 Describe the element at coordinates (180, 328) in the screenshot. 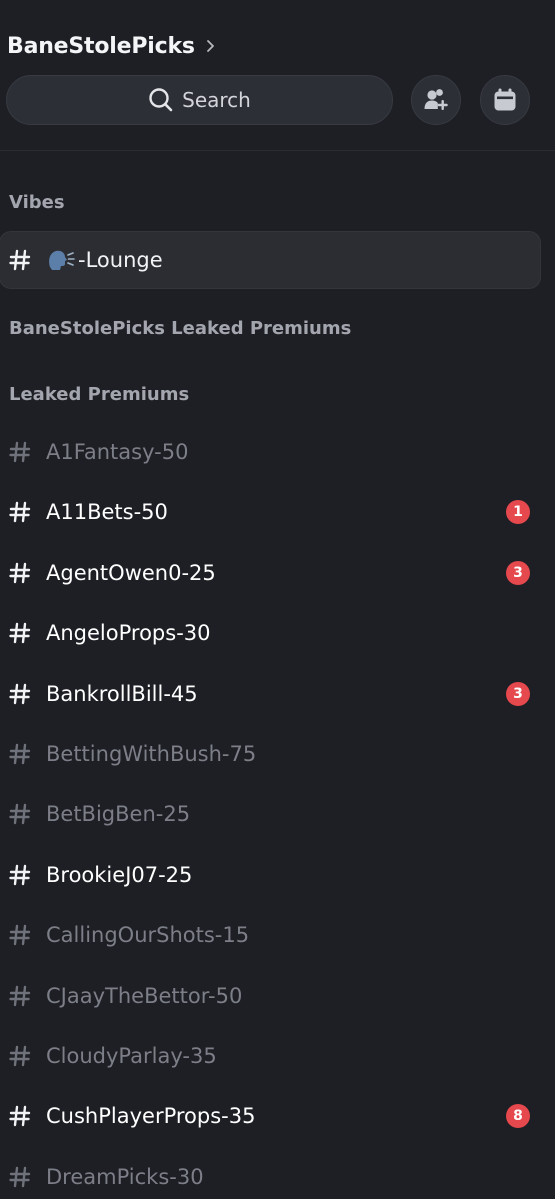

I see `category-leaked-banner: BaneStolePicks Leaked Premiums` at that location.